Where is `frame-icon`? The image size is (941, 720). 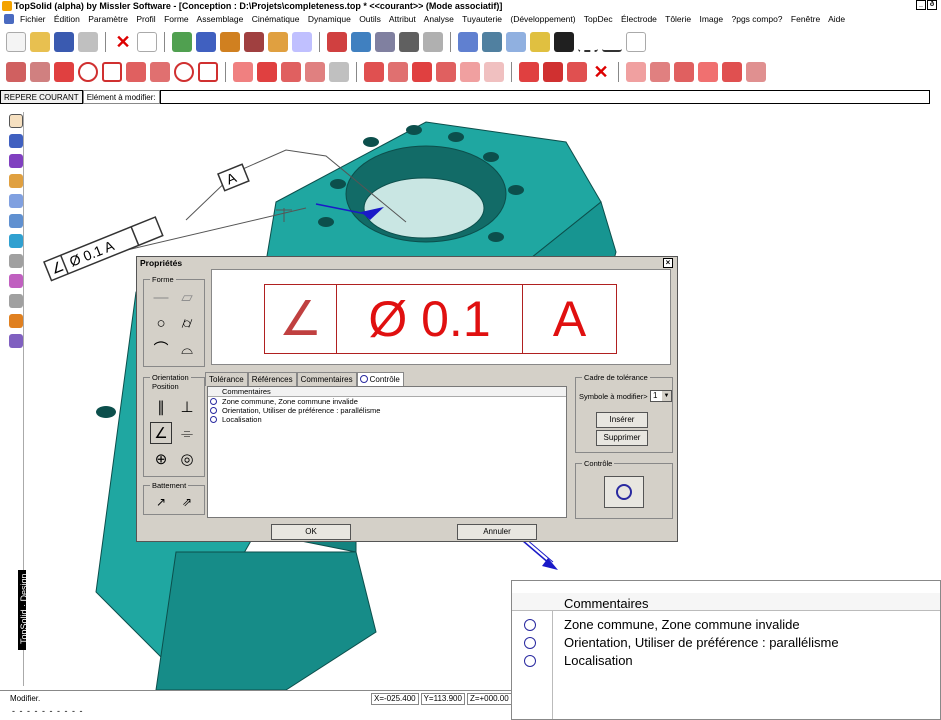 frame-icon is located at coordinates (492, 42).